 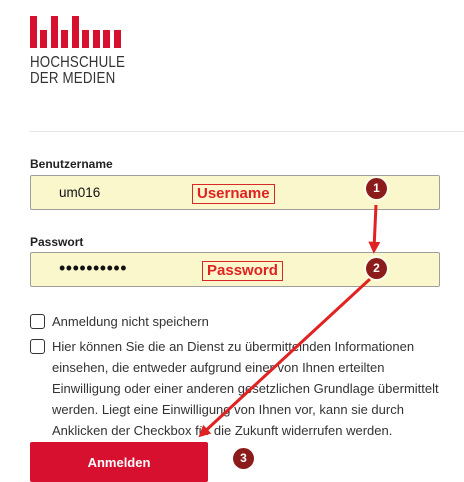 I want to click on logo-line-2: DER MEDIEN, so click(x=73, y=78).